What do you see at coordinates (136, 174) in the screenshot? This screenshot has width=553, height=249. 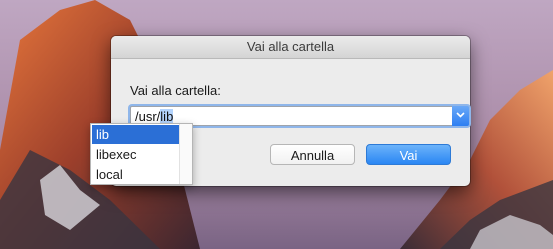 I see `suggestion-item-local: local` at bounding box center [136, 174].